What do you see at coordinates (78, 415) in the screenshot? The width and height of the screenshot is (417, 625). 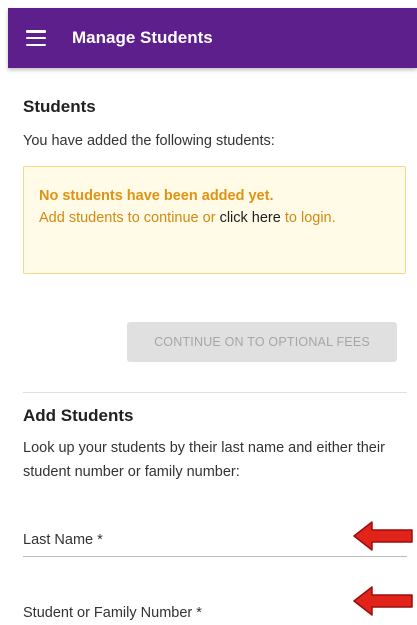 I see `add-students-heading: Add Students` at bounding box center [78, 415].